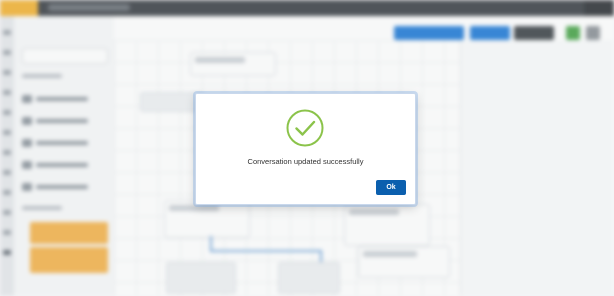  What do you see at coordinates (305, 128) in the screenshot?
I see `check-circle-icon` at bounding box center [305, 128].